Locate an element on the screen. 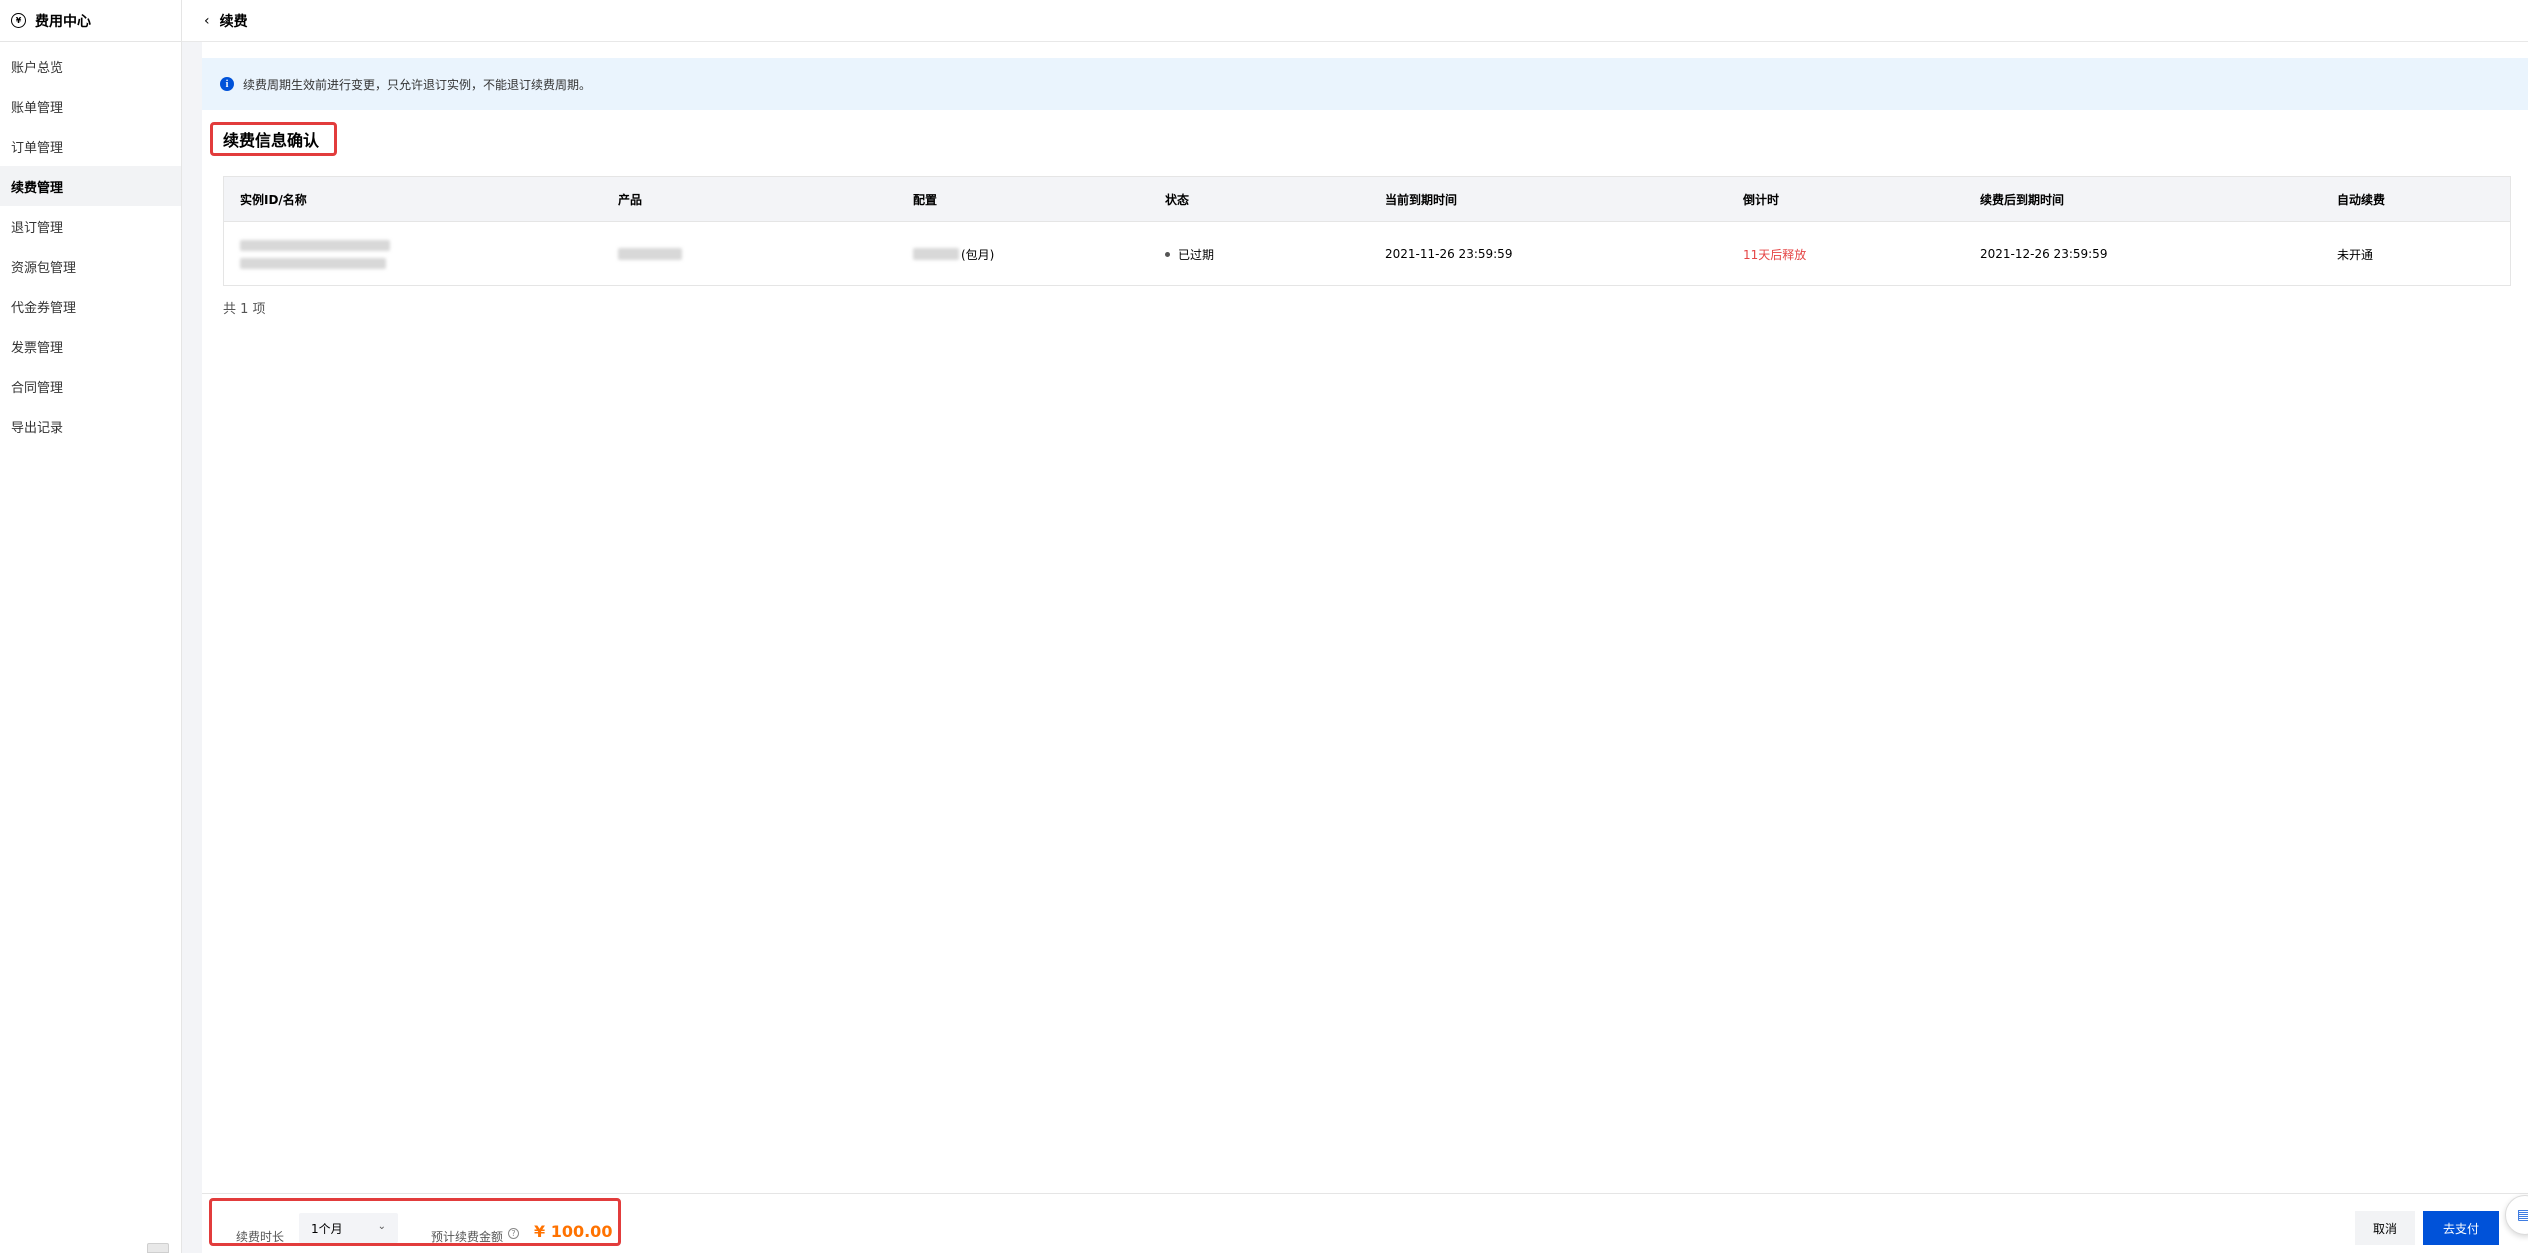  currency-icon: ¥ is located at coordinates (18, 20).